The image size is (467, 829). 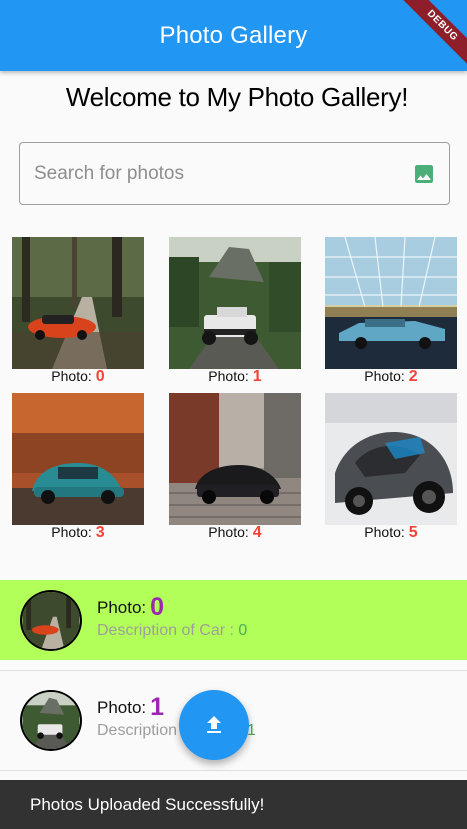 I want to click on photo-tile: Photo: 3, so click(x=78, y=470).